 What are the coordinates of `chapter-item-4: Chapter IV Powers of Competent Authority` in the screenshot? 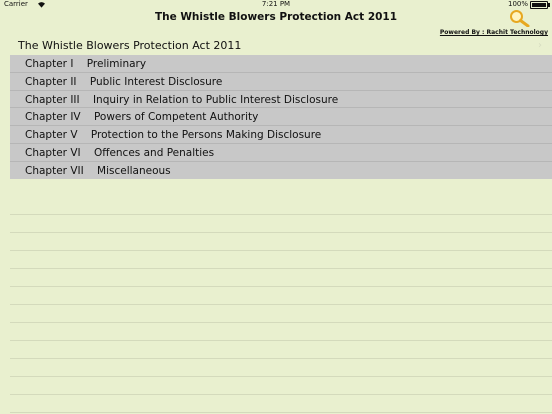 It's located at (281, 117).